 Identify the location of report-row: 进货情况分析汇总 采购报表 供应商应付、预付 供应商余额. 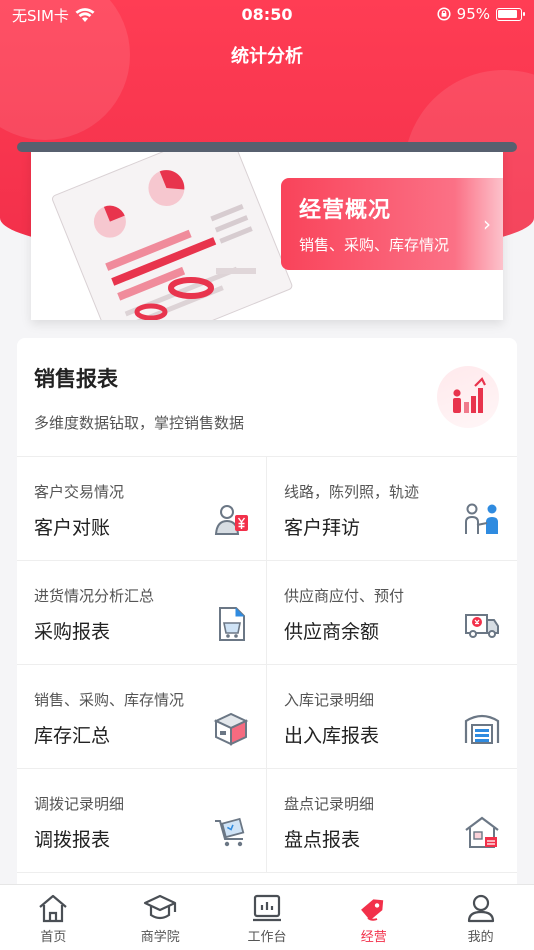
(267, 613).